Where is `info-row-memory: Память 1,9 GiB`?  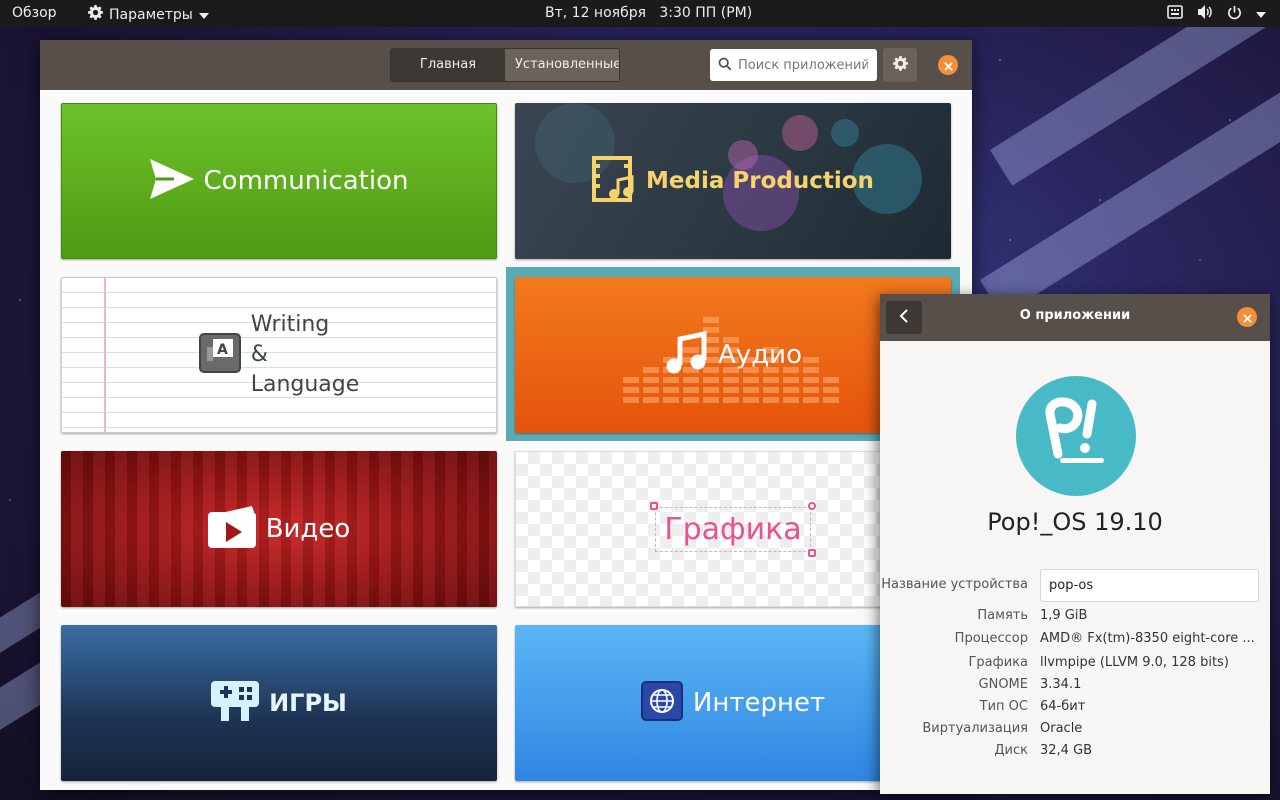 info-row-memory: Память 1,9 GiB is located at coordinates (1075, 618).